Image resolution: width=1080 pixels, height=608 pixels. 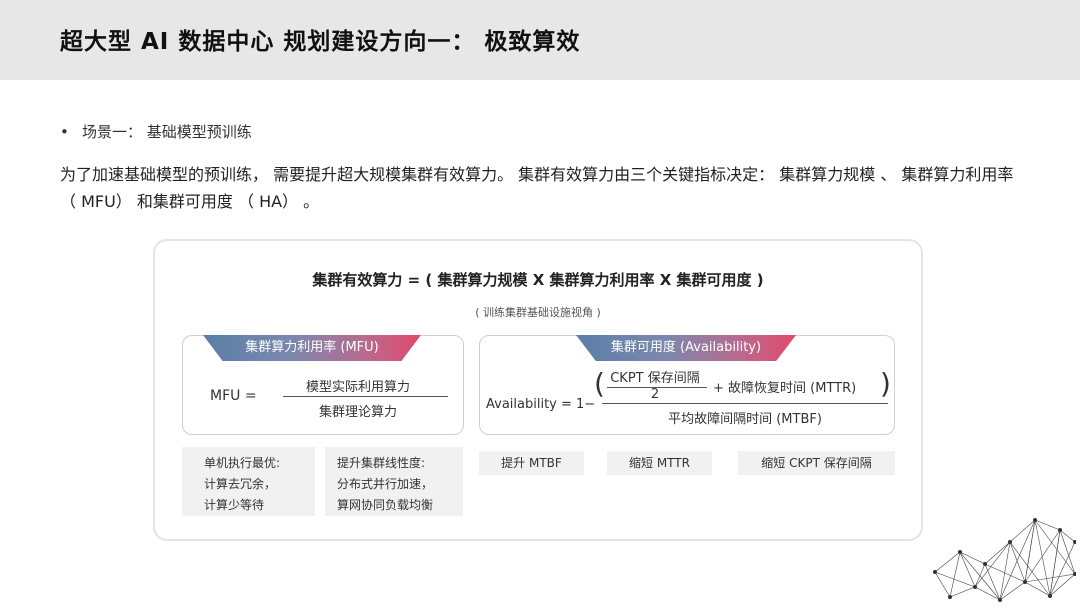 What do you see at coordinates (599, 383) in the screenshot?
I see `left-paren: (` at bounding box center [599, 383].